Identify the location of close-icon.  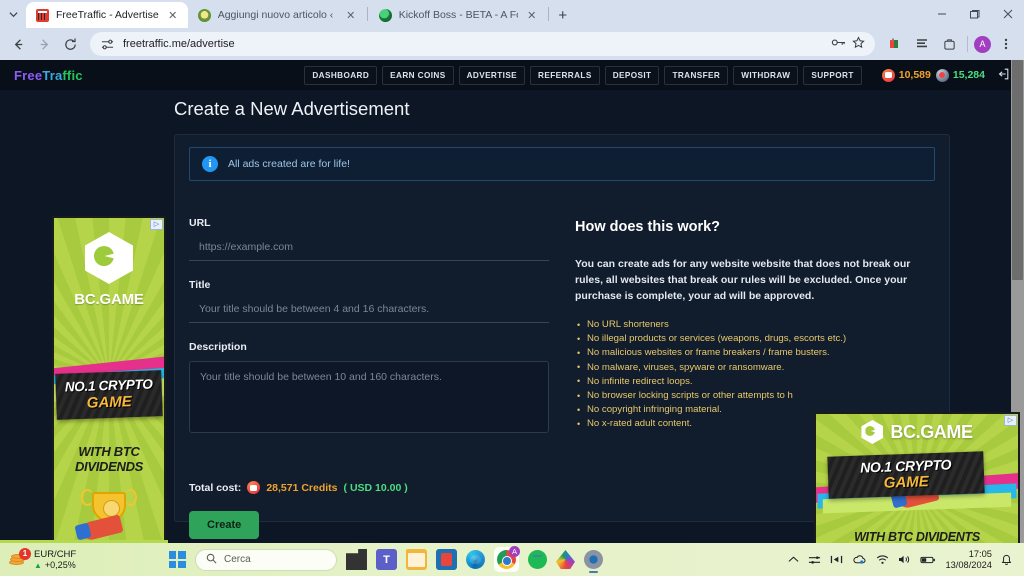
(1007, 14).